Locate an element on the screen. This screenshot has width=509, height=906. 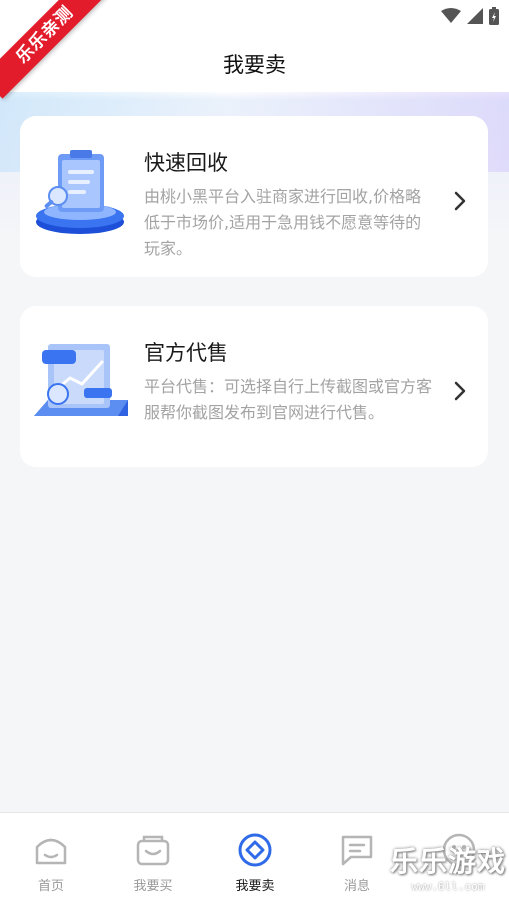
chart-consignment-icon is located at coordinates (80, 388).